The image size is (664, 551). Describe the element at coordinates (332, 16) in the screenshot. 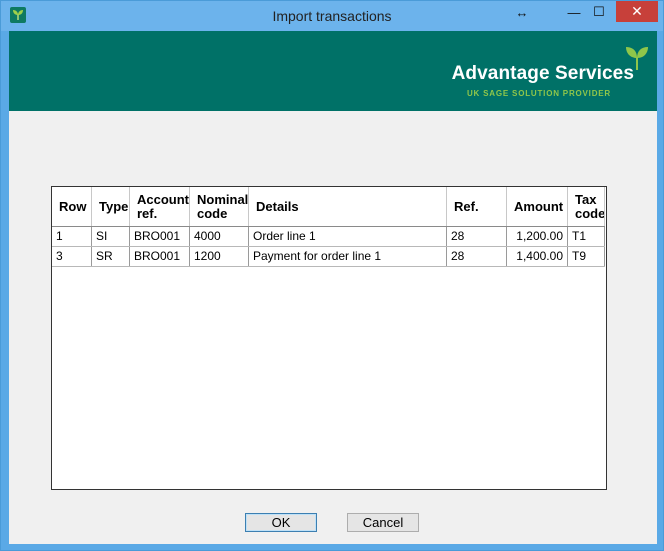

I see `title-bar: Import transactions ↔ — ☐ ✕` at that location.